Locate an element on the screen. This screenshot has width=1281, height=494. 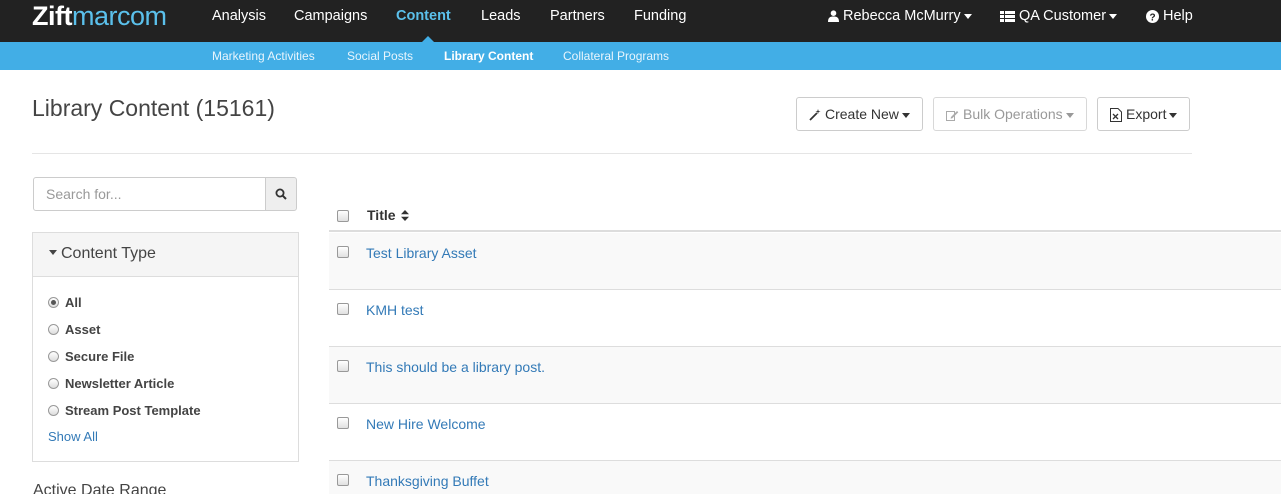
filter-option-label: Stream Post Template is located at coordinates (133, 410).